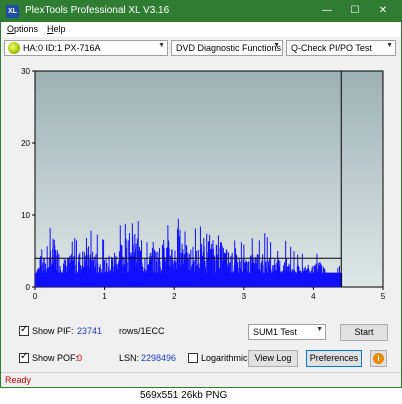 The height and width of the screenshot is (404, 402). Describe the element at coordinates (159, 358) in the screenshot. I see `lsn-value: 2298496` at that location.